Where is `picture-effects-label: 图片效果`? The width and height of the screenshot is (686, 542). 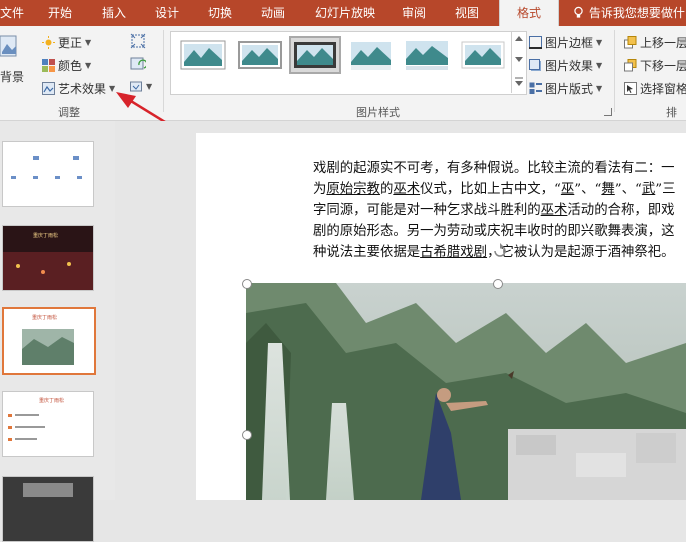
picture-effects-label: 图片效果 is located at coordinates (569, 66).